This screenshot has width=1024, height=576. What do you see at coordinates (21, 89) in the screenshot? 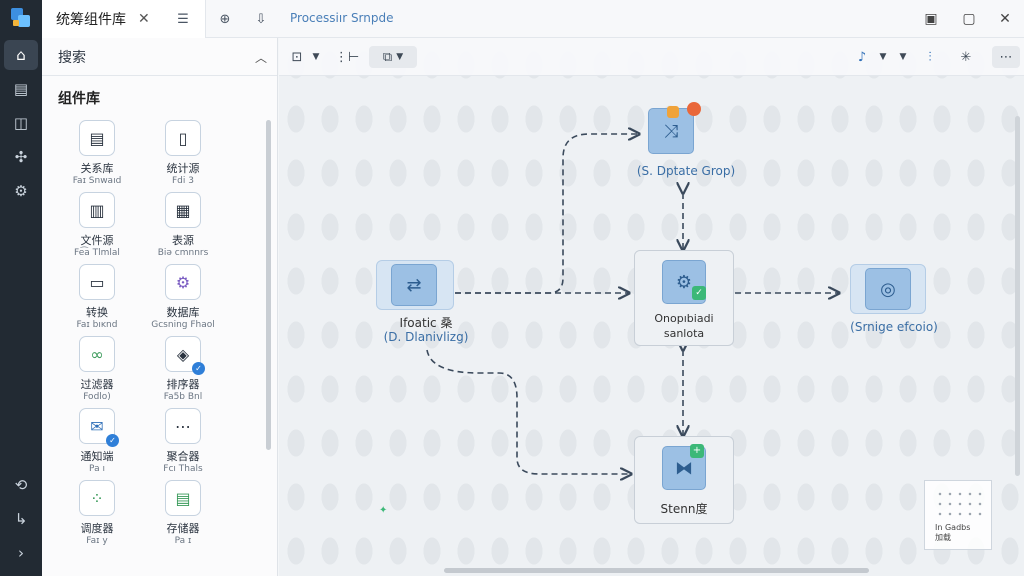
I see `flow-icon: ▤` at bounding box center [21, 89].